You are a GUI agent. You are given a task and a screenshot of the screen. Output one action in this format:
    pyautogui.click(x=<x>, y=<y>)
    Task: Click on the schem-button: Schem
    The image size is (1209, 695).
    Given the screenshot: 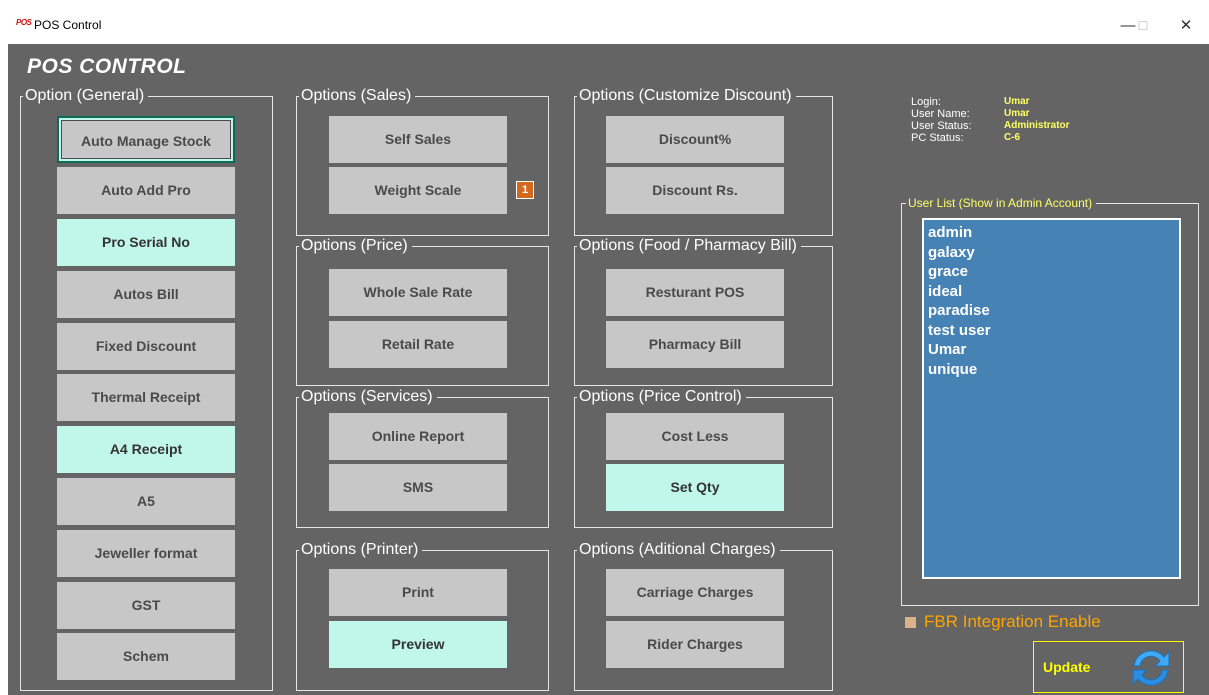 What is the action you would take?
    pyautogui.click(x=146, y=656)
    